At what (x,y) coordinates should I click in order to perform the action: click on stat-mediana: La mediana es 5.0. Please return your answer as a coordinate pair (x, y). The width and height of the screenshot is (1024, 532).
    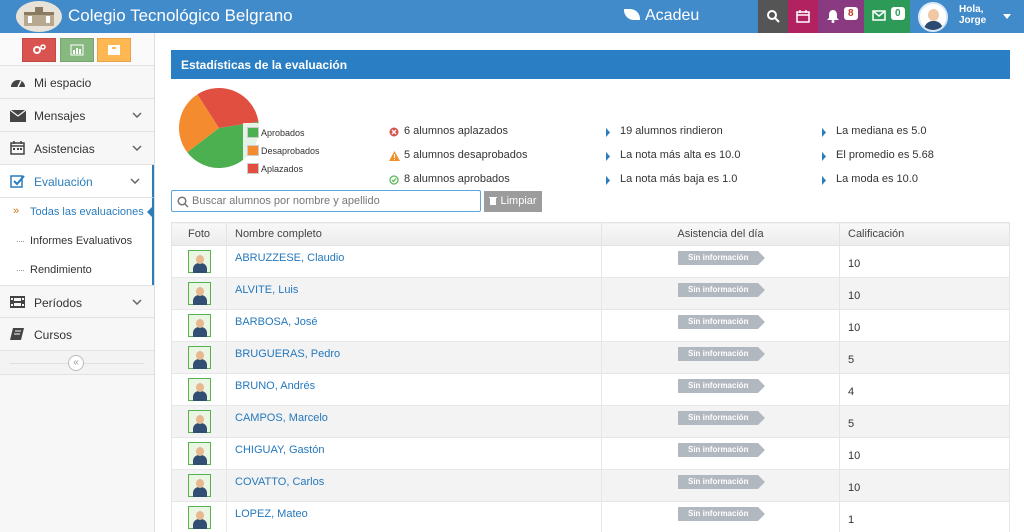
    Looking at the image, I should click on (874, 131).